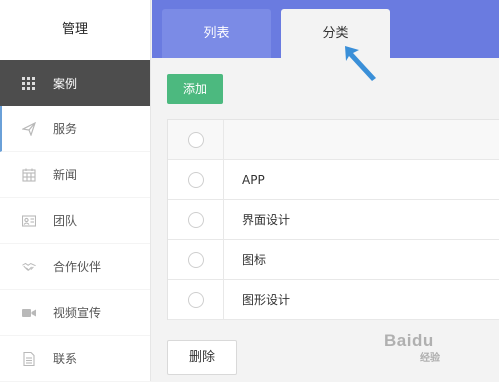 This screenshot has height=382, width=499. I want to click on table-header-row, so click(333, 140).